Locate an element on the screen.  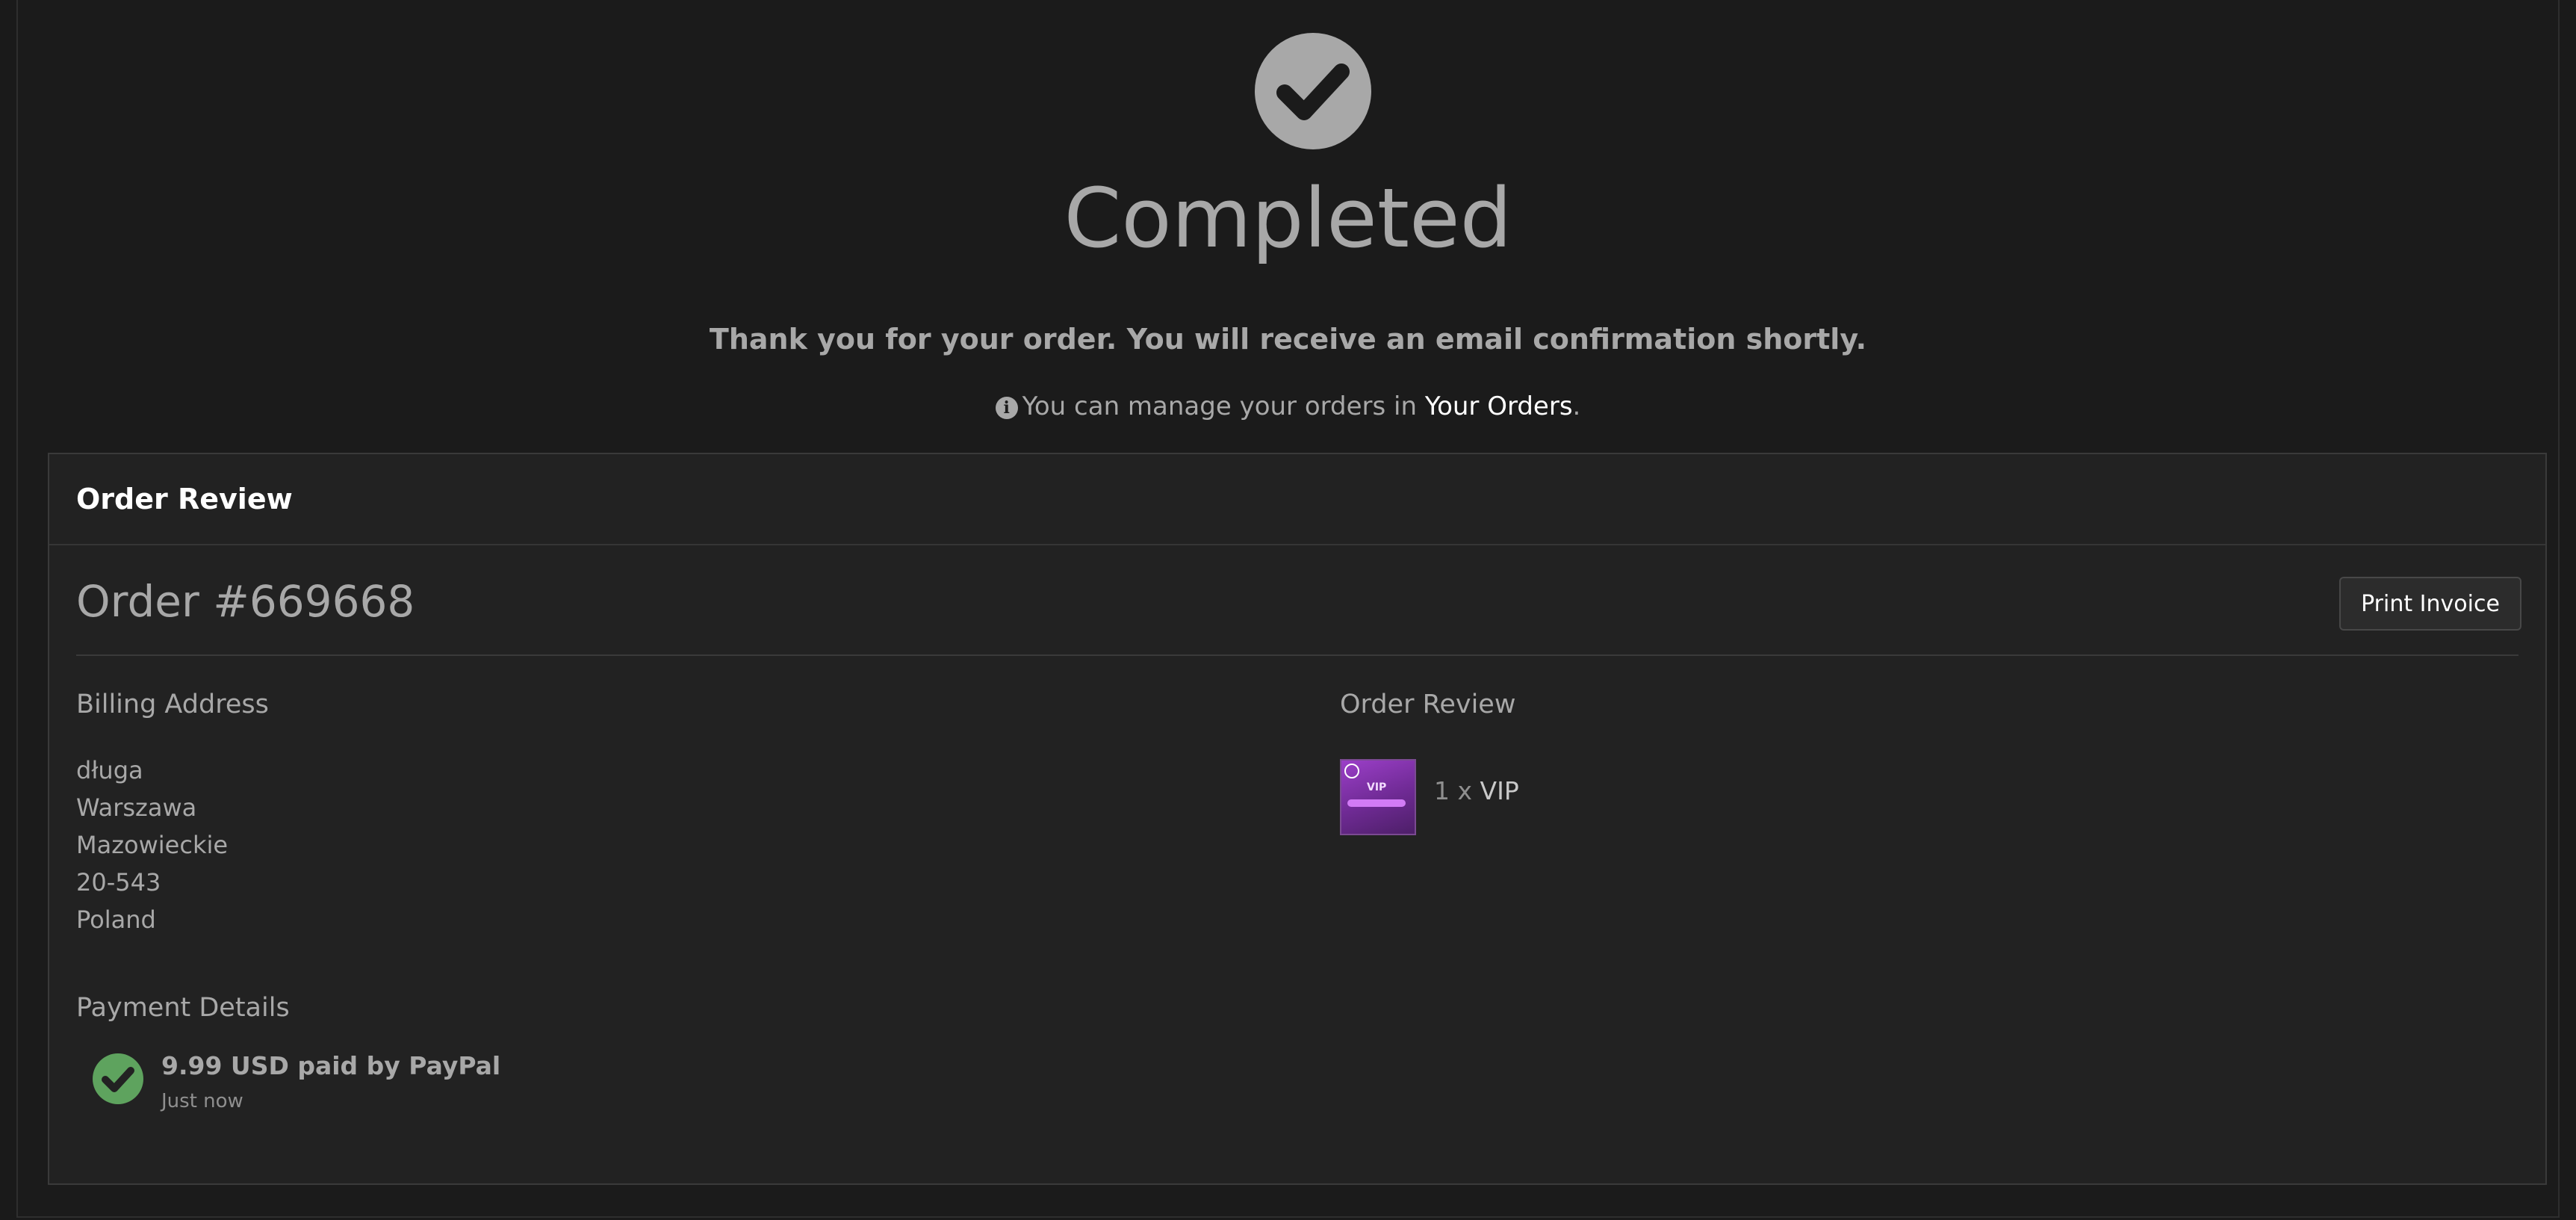
address-line: długa is located at coordinates (110, 770).